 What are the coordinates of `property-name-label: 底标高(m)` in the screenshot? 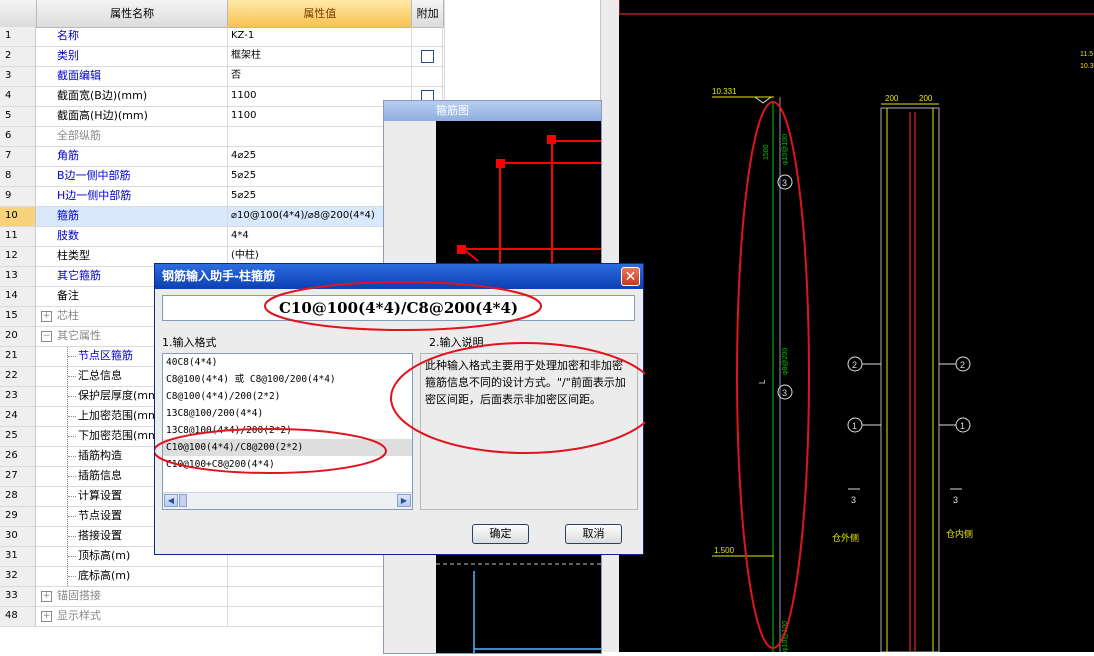 It's located at (104, 575).